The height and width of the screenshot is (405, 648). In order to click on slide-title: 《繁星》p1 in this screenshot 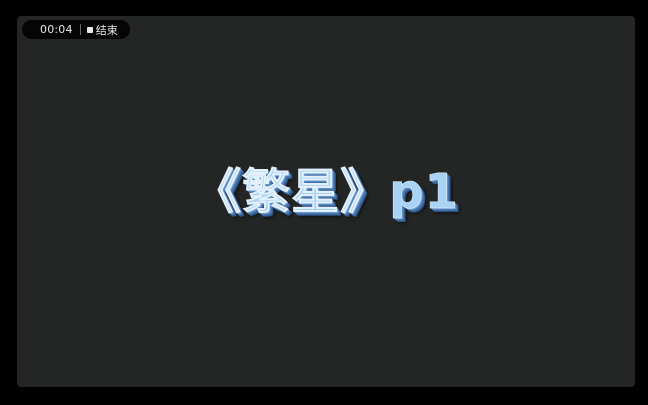, I will do `click(326, 192)`.